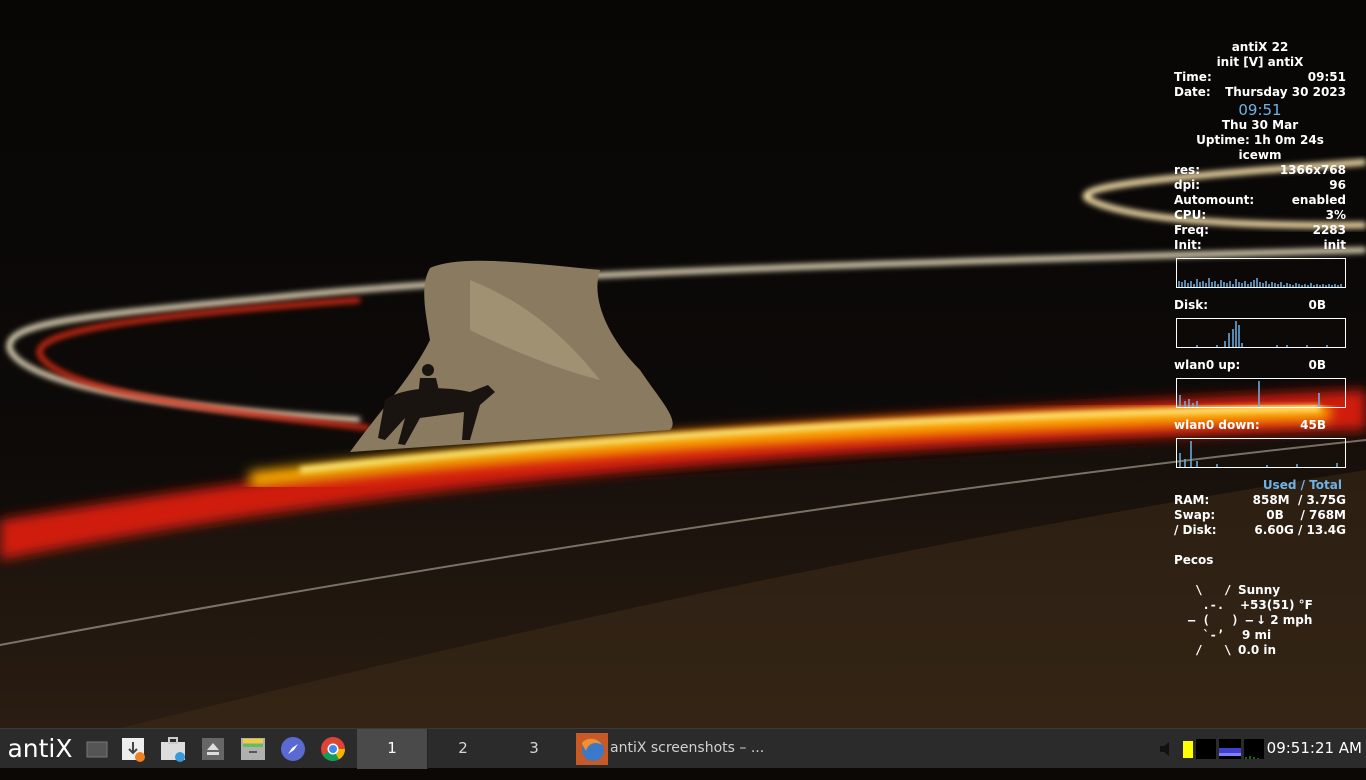 This screenshot has height=780, width=1366. I want to click on dpi-value: 96, so click(1337, 185).